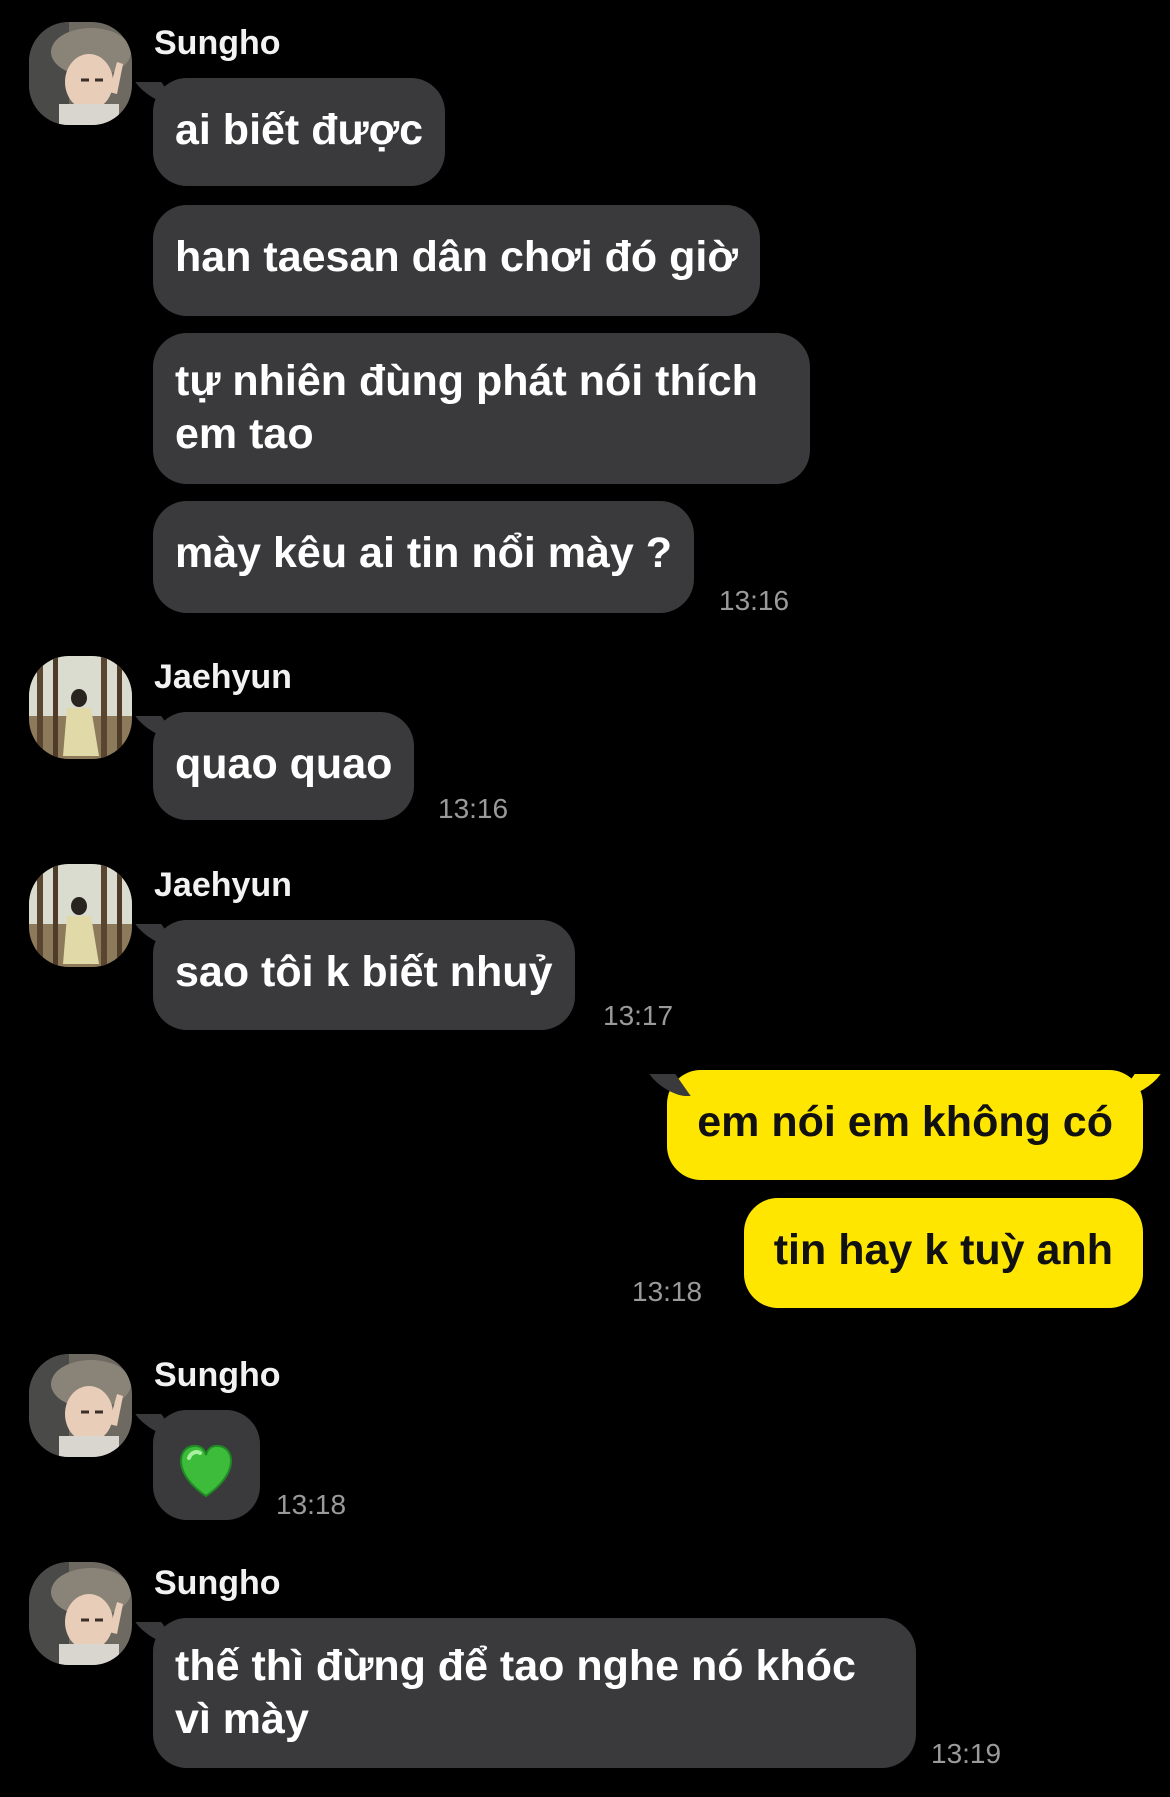 This screenshot has width=1170, height=1797. I want to click on outgoing-message-bubble: tin hay k tuỳ anh, so click(943, 1253).